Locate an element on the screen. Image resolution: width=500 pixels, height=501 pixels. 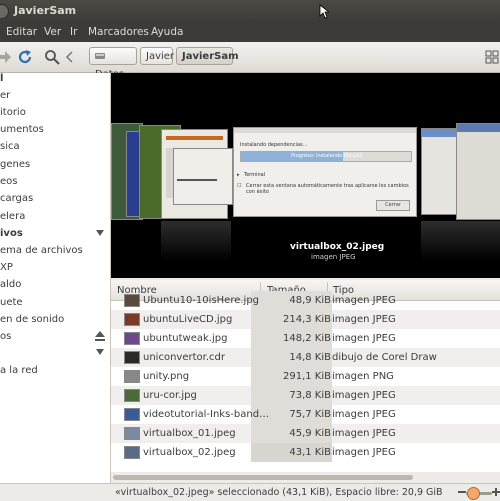
menu-bar: Editar Ver Ir Marcadores Ayuda is located at coordinates (250, 32).